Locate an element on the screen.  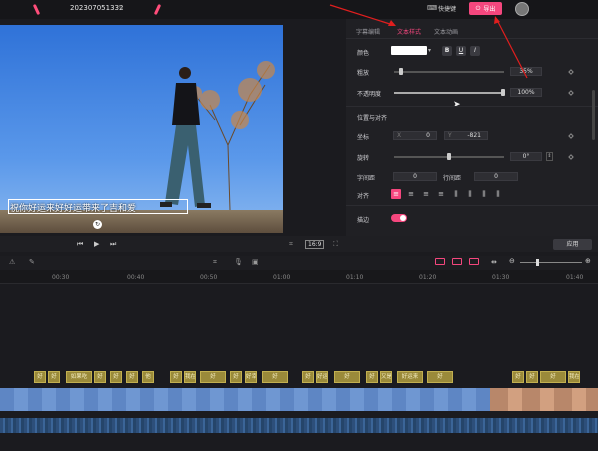
annotation-arrows is located at coordinates (428, 41).